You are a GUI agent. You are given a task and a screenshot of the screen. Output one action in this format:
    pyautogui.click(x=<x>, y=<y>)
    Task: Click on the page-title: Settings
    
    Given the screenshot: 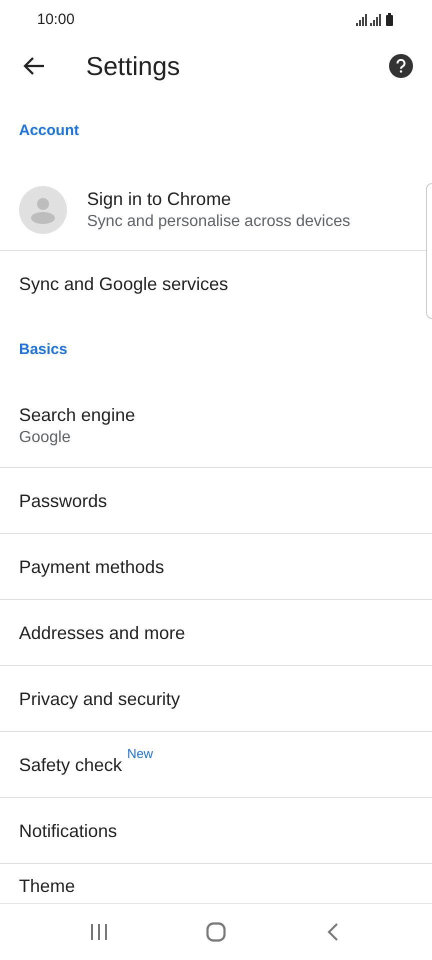 What is the action you would take?
    pyautogui.click(x=133, y=66)
    